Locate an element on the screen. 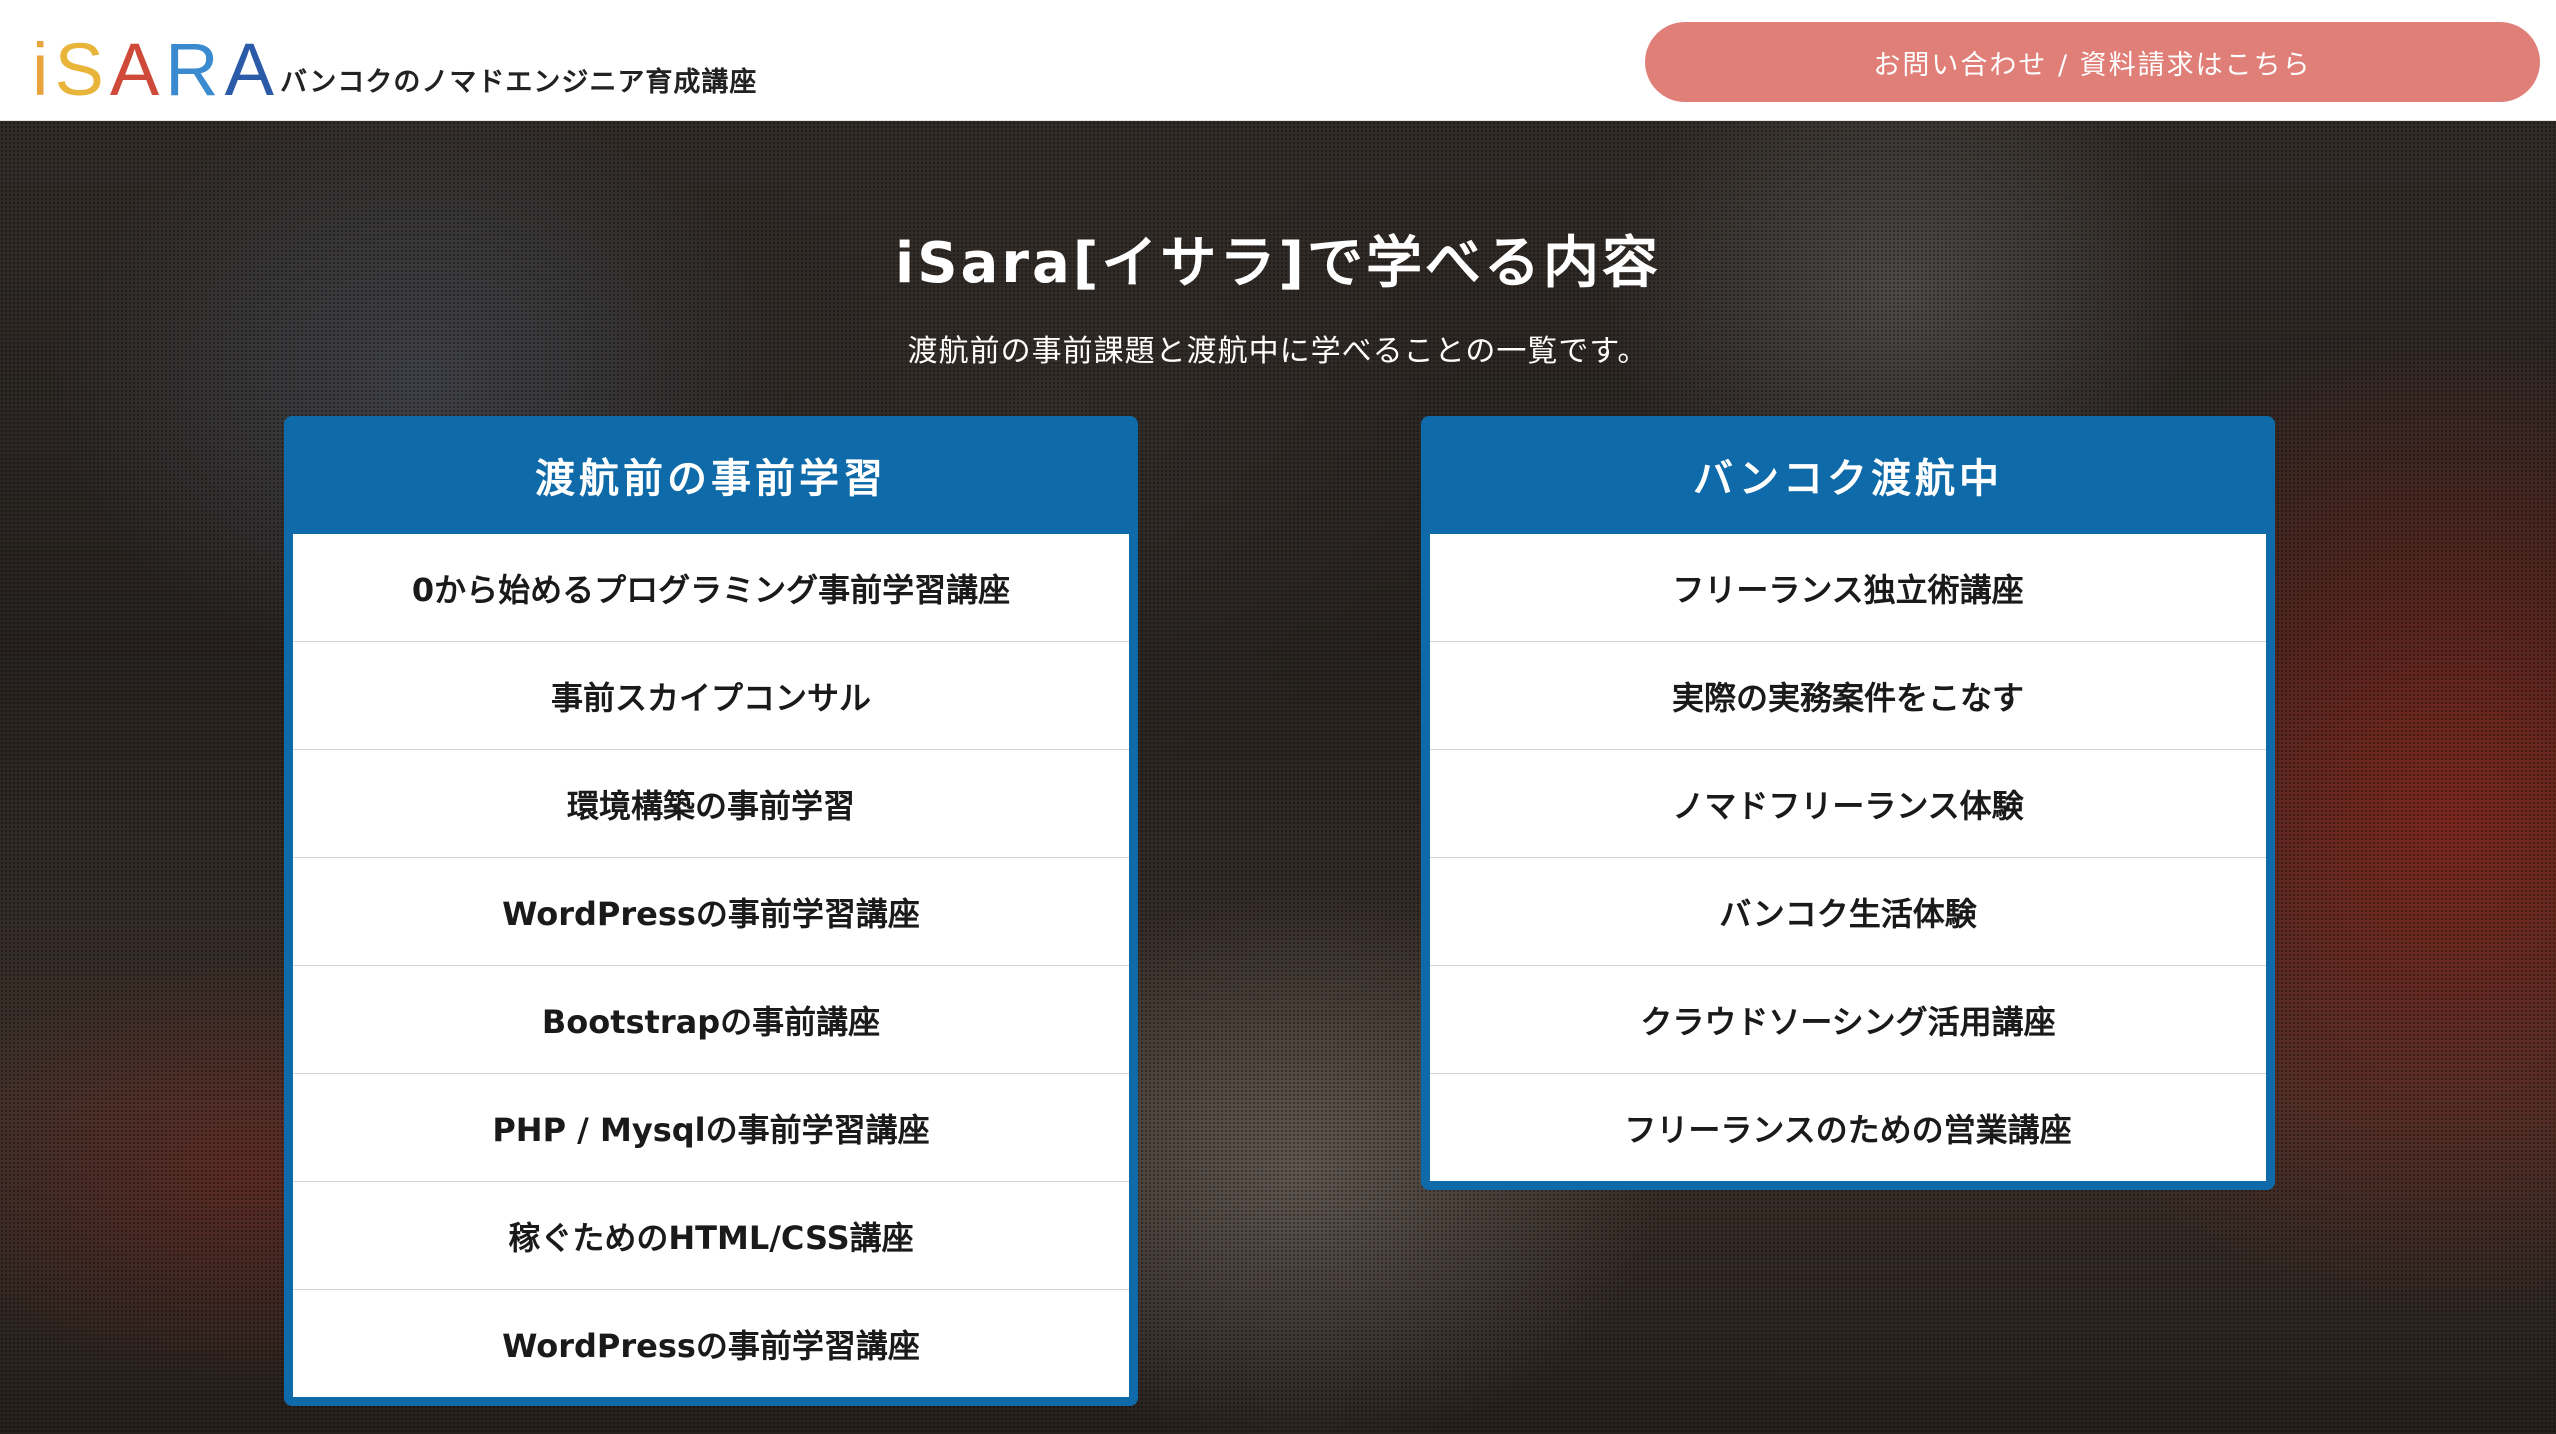 Image resolution: width=2556 pixels, height=1434 pixels. list-item: PHP / Mysqlの事前学習講座 is located at coordinates (711, 1128).